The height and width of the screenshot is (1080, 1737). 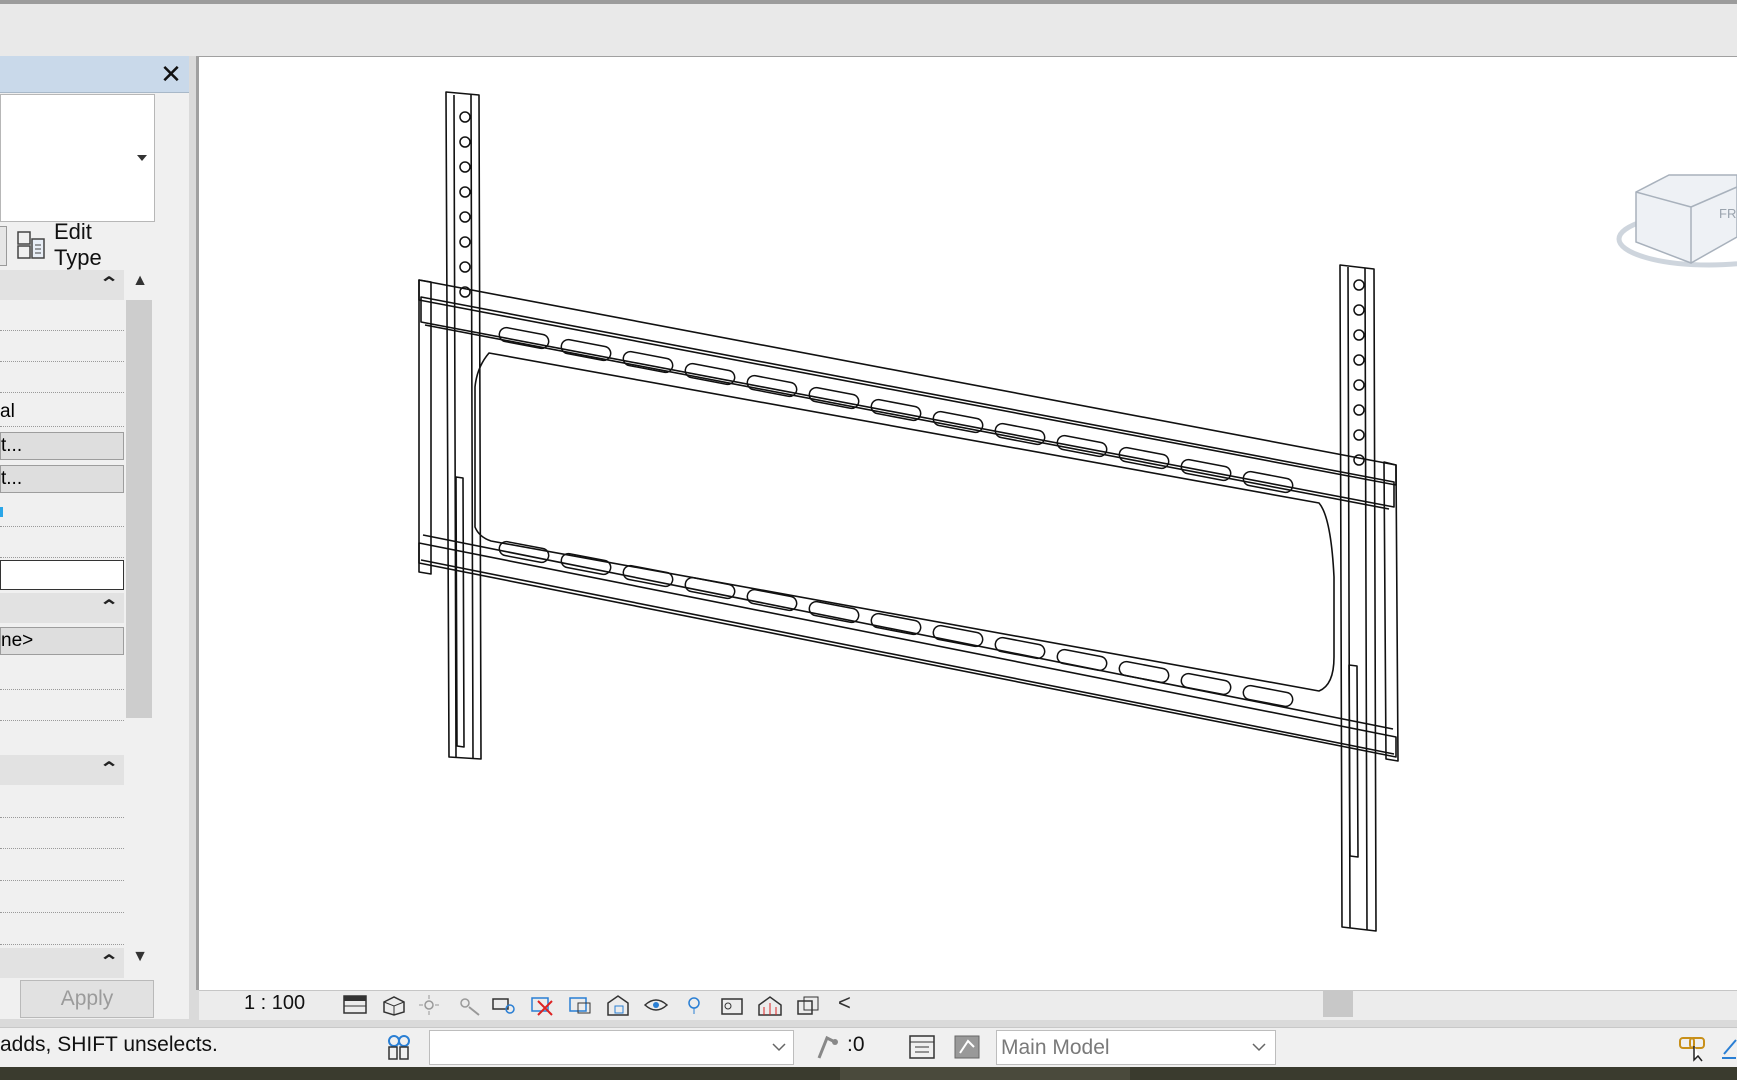 I want to click on show-analytical-model-icon, so click(x=770, y=1005).